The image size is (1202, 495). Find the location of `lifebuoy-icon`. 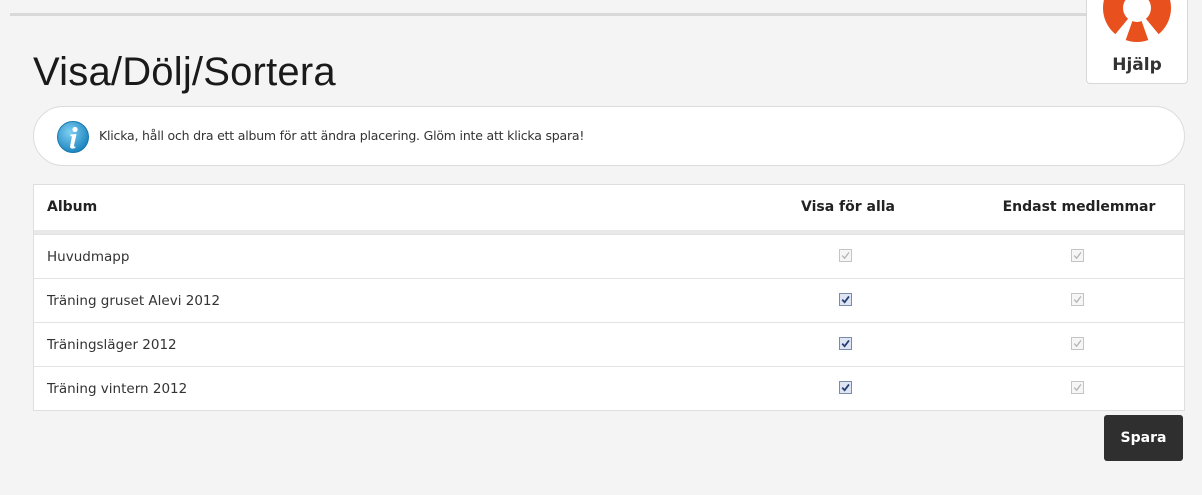

lifebuoy-icon is located at coordinates (1137, 25).